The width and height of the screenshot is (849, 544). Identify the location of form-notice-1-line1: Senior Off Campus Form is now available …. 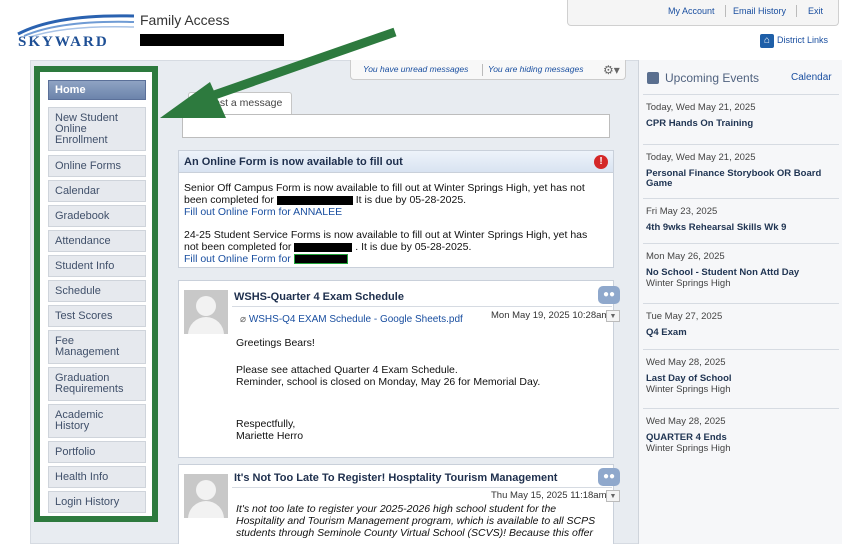
(384, 188).